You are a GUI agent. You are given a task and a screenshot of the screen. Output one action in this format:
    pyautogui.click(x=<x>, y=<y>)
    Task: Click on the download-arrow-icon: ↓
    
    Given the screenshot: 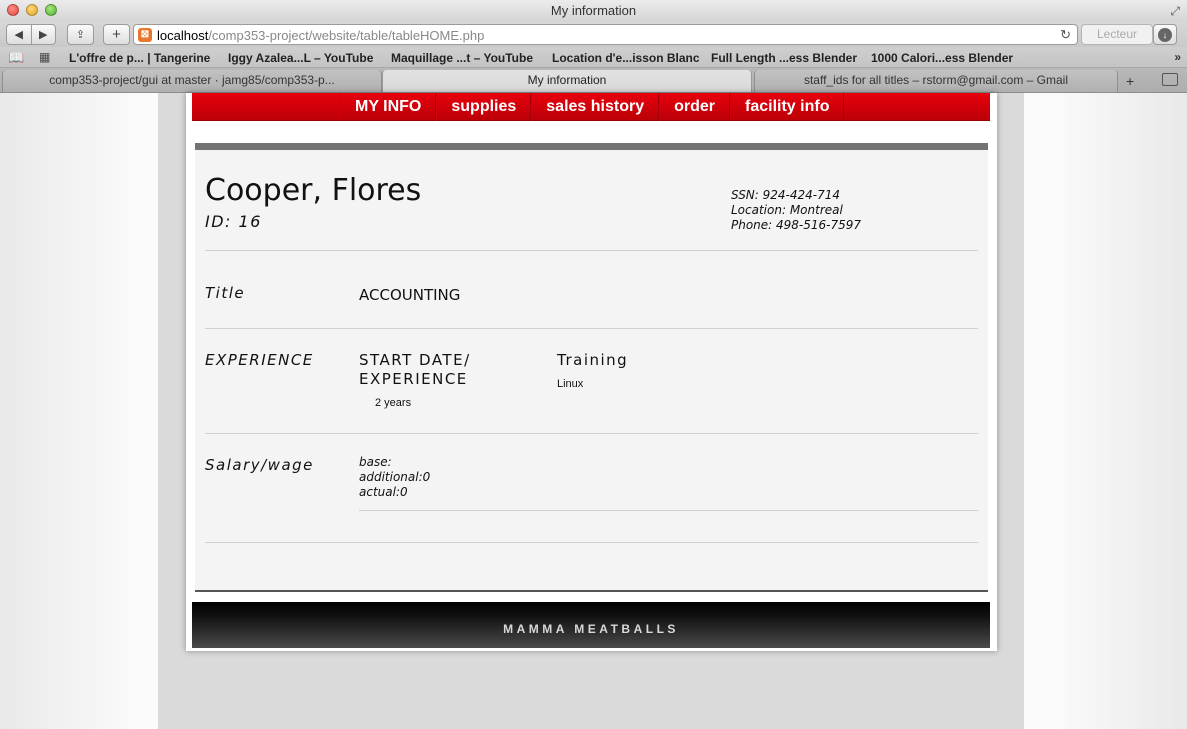 What is the action you would take?
    pyautogui.click(x=1165, y=34)
    